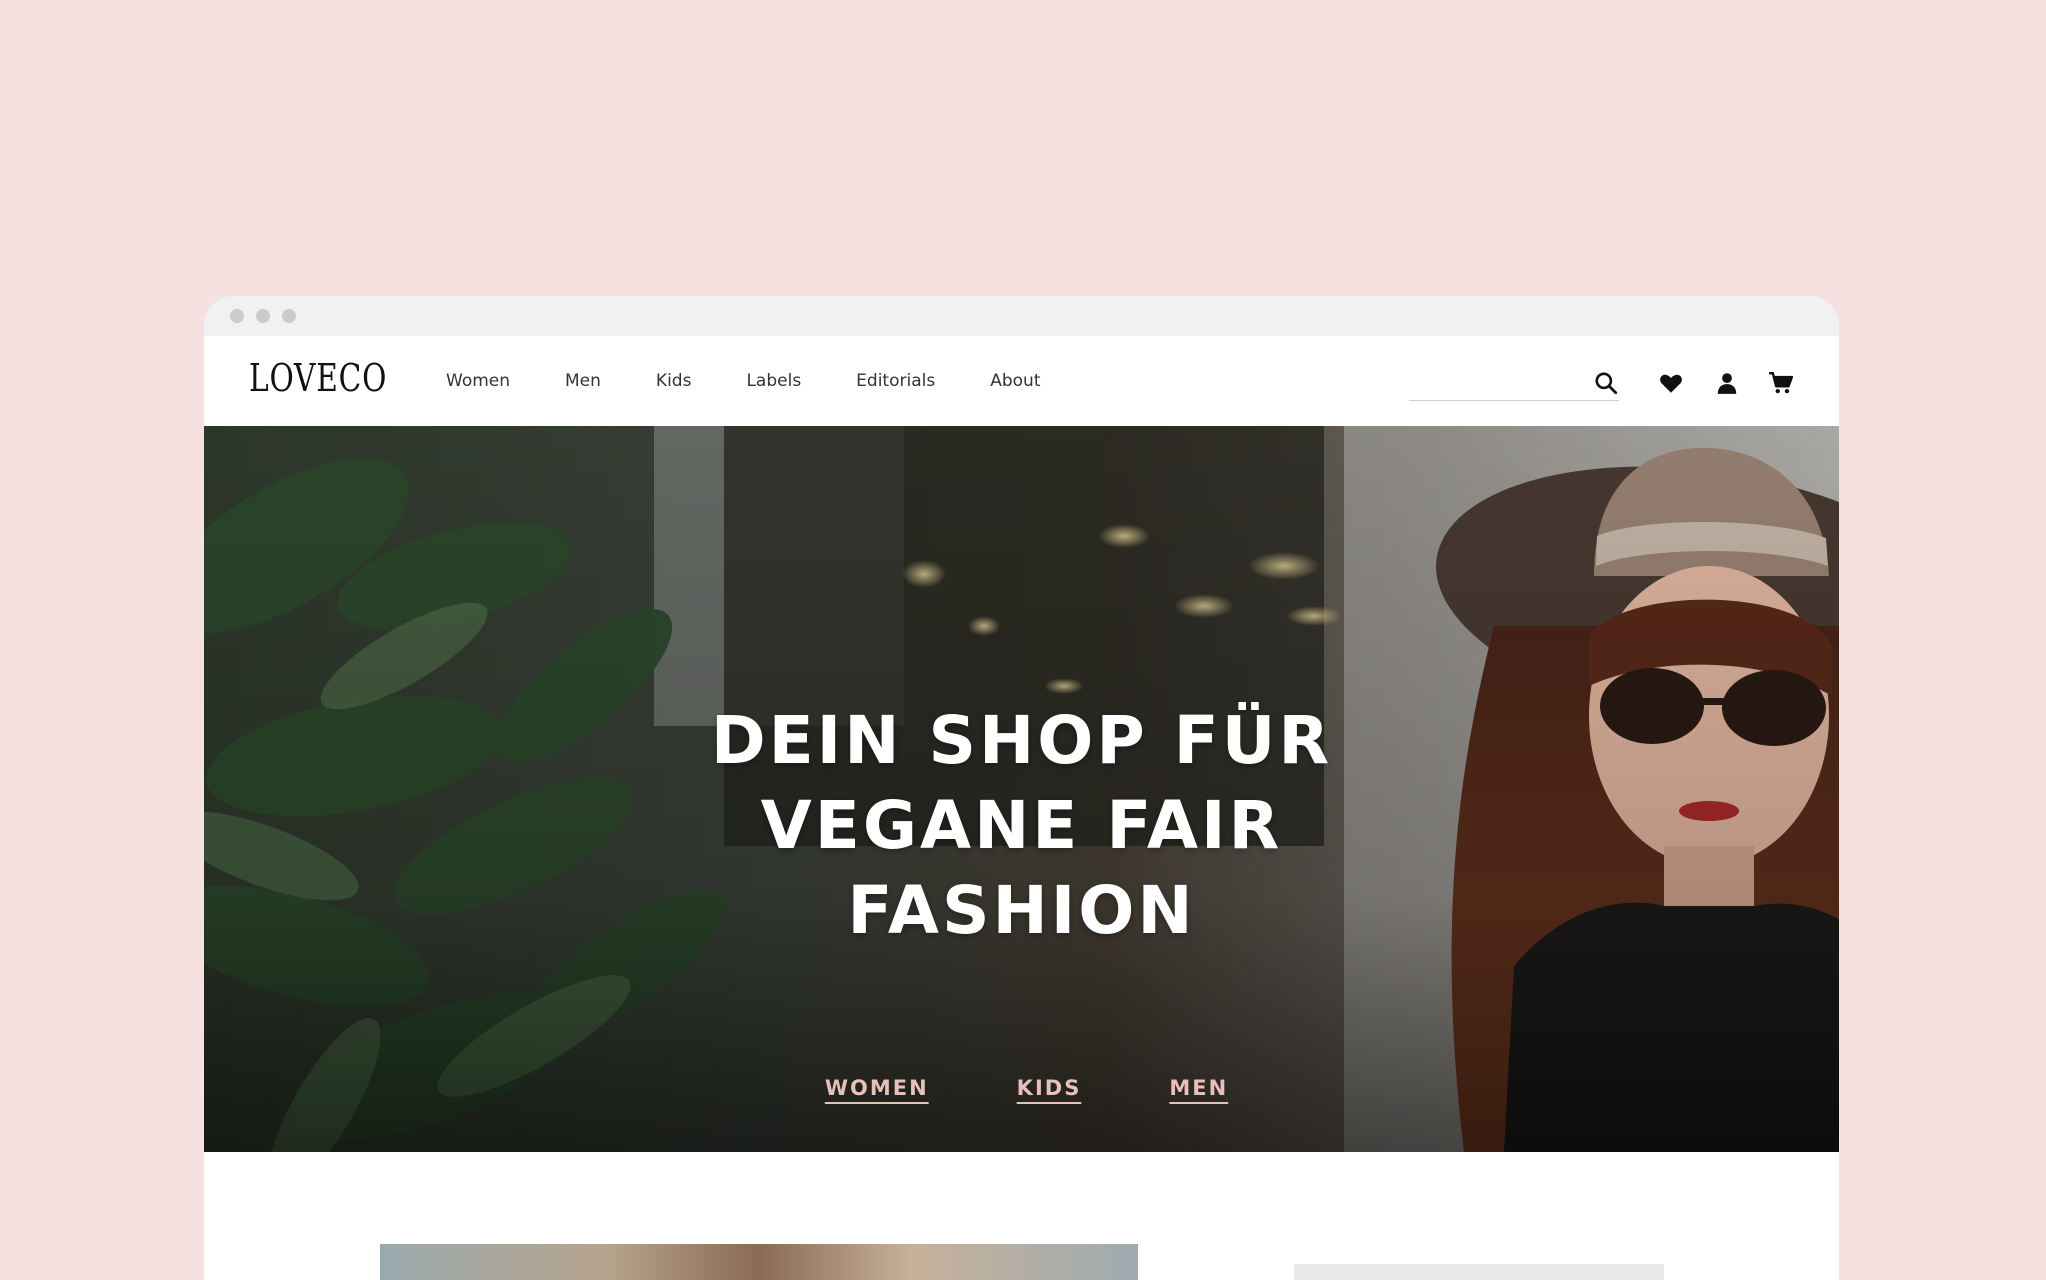 The height and width of the screenshot is (1280, 2046). What do you see at coordinates (1496, 383) in the screenshot?
I see `search-input` at bounding box center [1496, 383].